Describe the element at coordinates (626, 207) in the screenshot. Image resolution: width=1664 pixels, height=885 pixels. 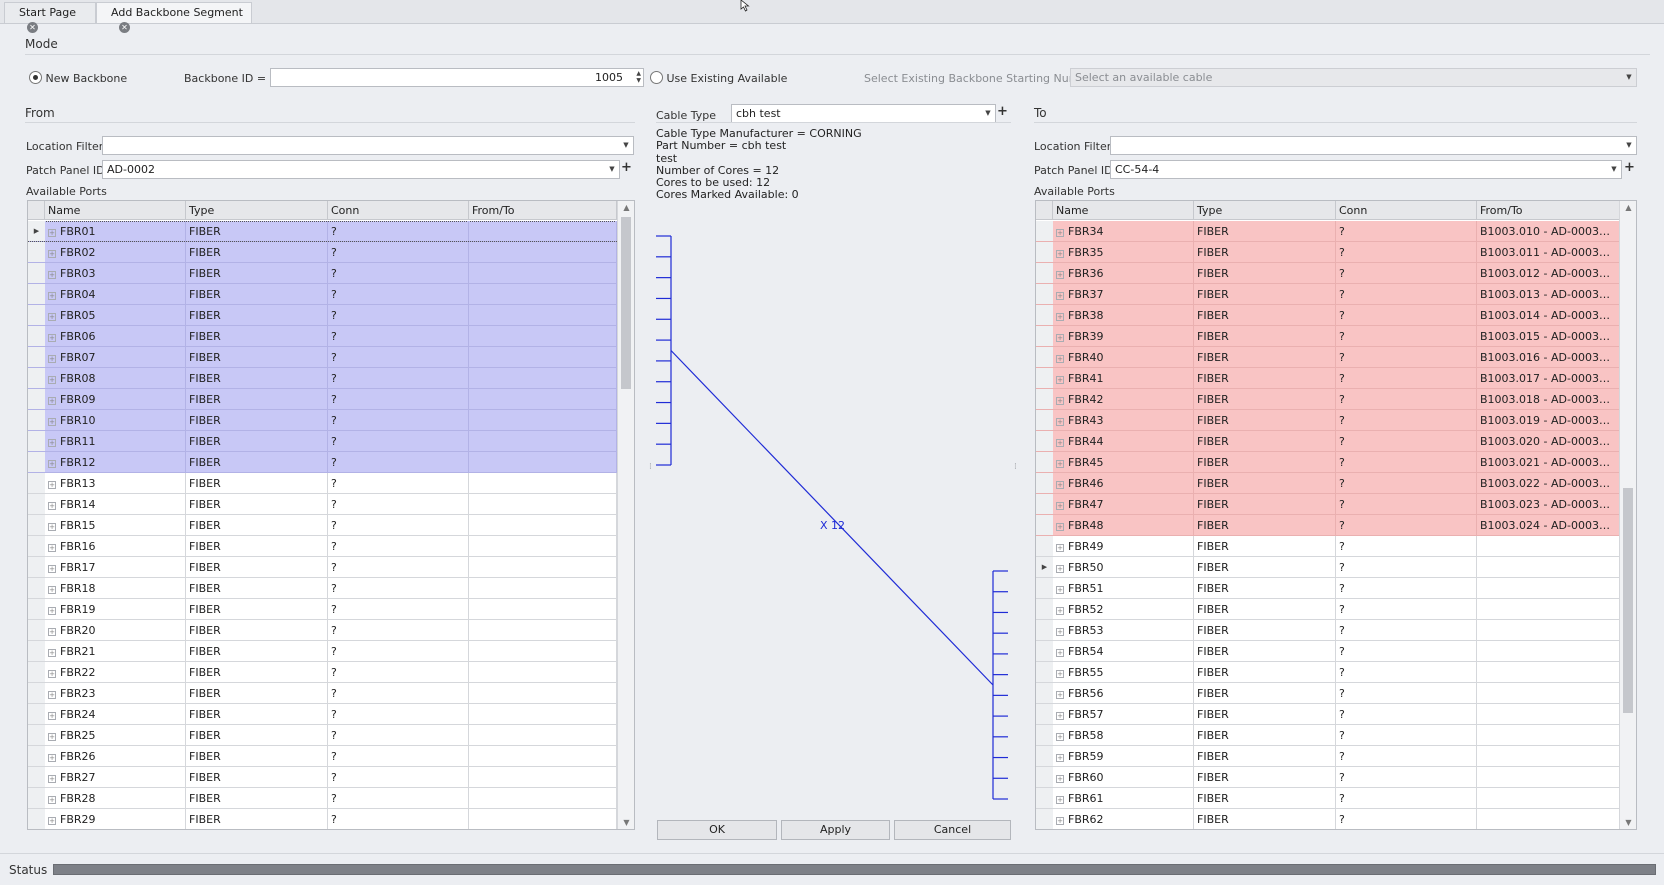
I see `scroll-up-icon: ▲` at that location.